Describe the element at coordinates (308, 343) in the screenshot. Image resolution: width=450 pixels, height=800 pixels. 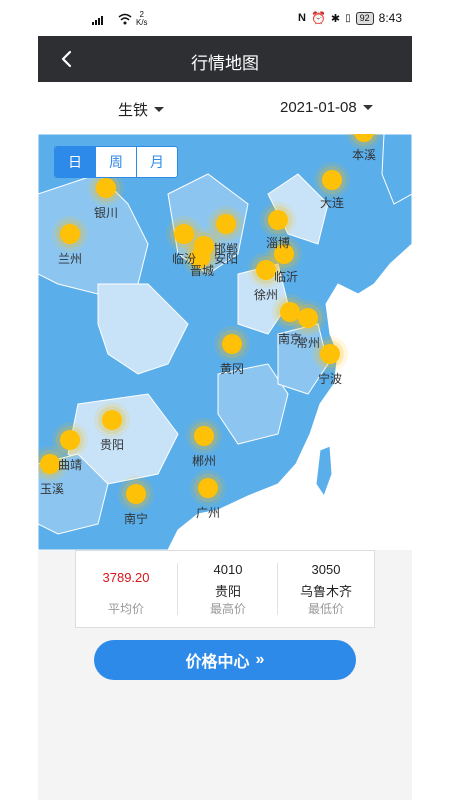
I see `city-label: 常州` at that location.